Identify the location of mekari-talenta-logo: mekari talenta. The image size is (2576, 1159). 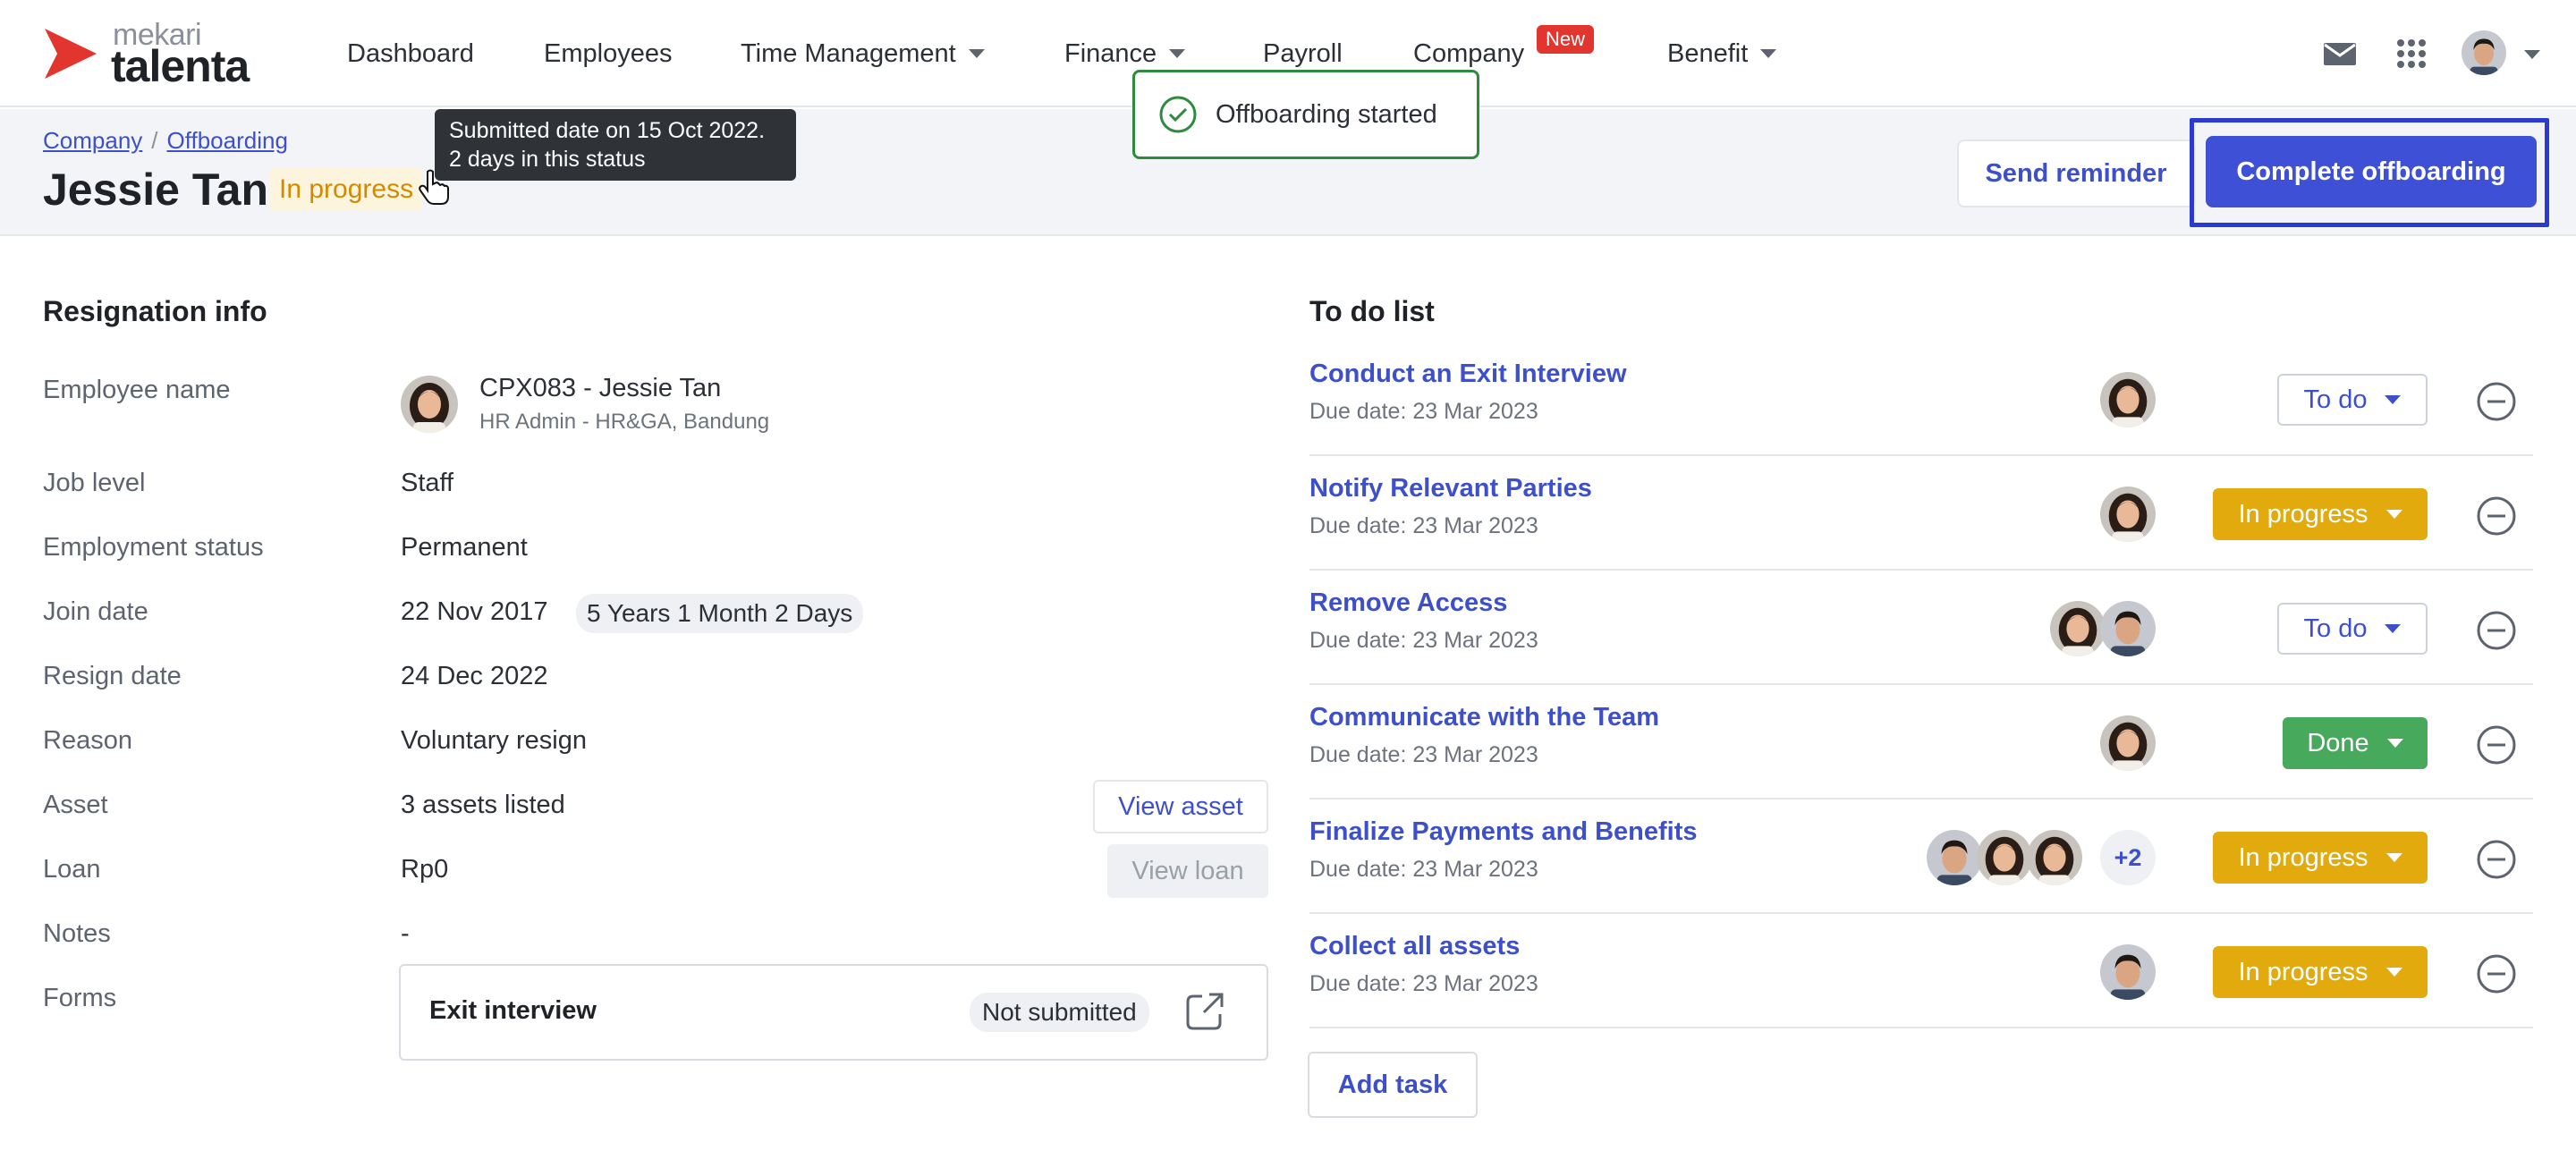
(157, 55).